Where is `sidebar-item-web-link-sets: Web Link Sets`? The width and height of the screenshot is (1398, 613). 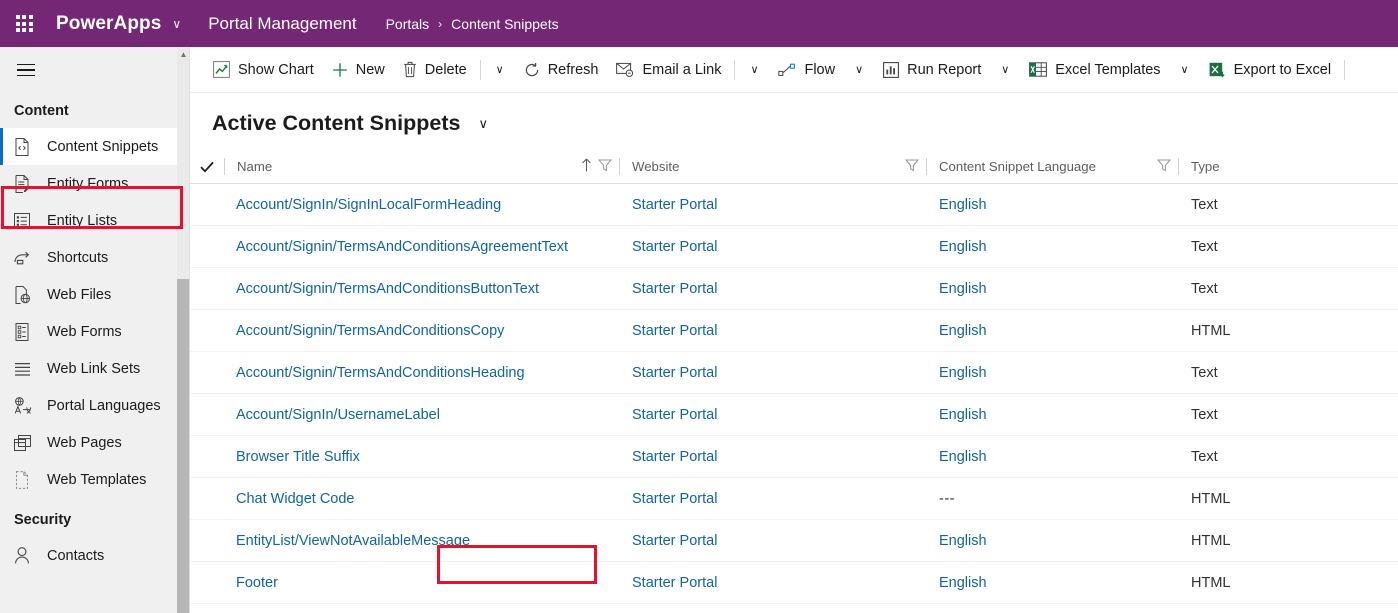 sidebar-item-web-link-sets: Web Link Sets is located at coordinates (95, 368).